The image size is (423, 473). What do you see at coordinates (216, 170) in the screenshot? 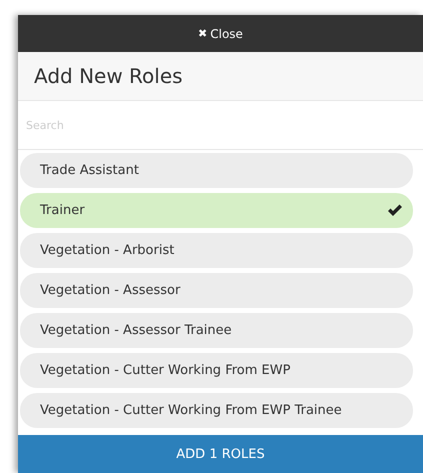
I see `role-item: Trade Assistant` at bounding box center [216, 170].